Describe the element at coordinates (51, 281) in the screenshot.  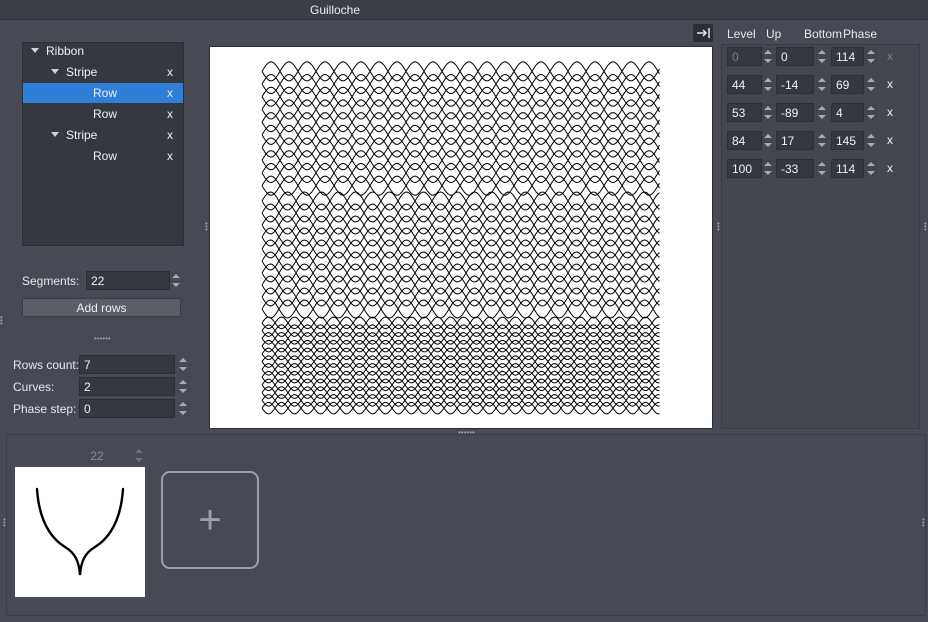
I see `segments-label: Segments:` at that location.